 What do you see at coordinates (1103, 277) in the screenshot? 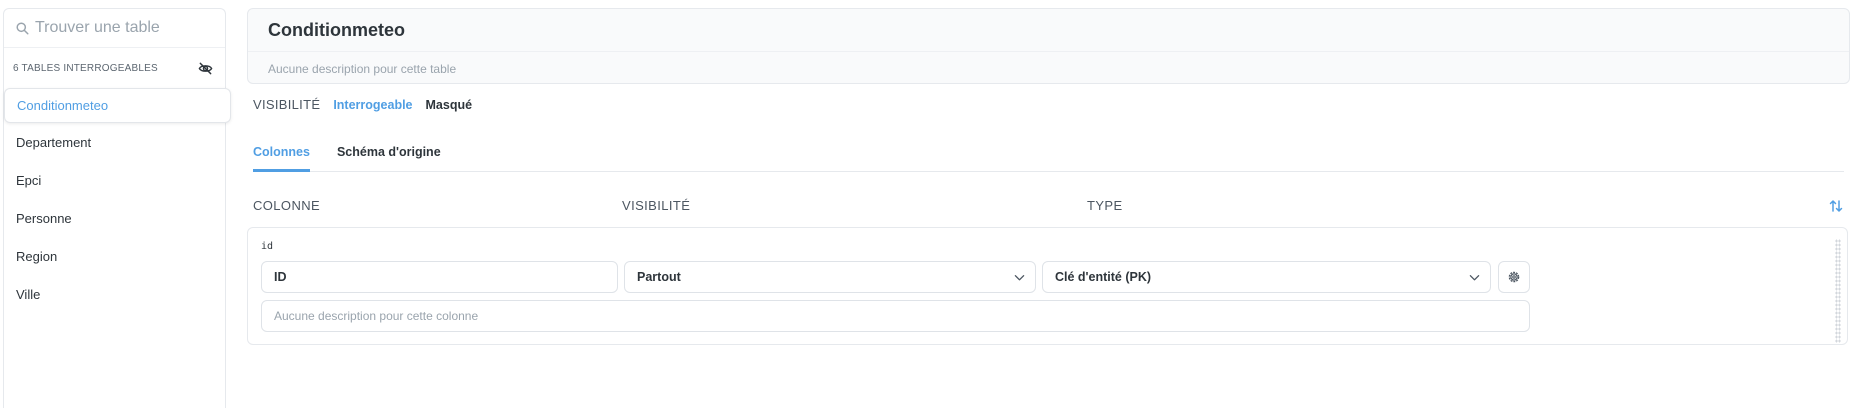
I see `field-type-value: Clé d'entité (PK)` at bounding box center [1103, 277].